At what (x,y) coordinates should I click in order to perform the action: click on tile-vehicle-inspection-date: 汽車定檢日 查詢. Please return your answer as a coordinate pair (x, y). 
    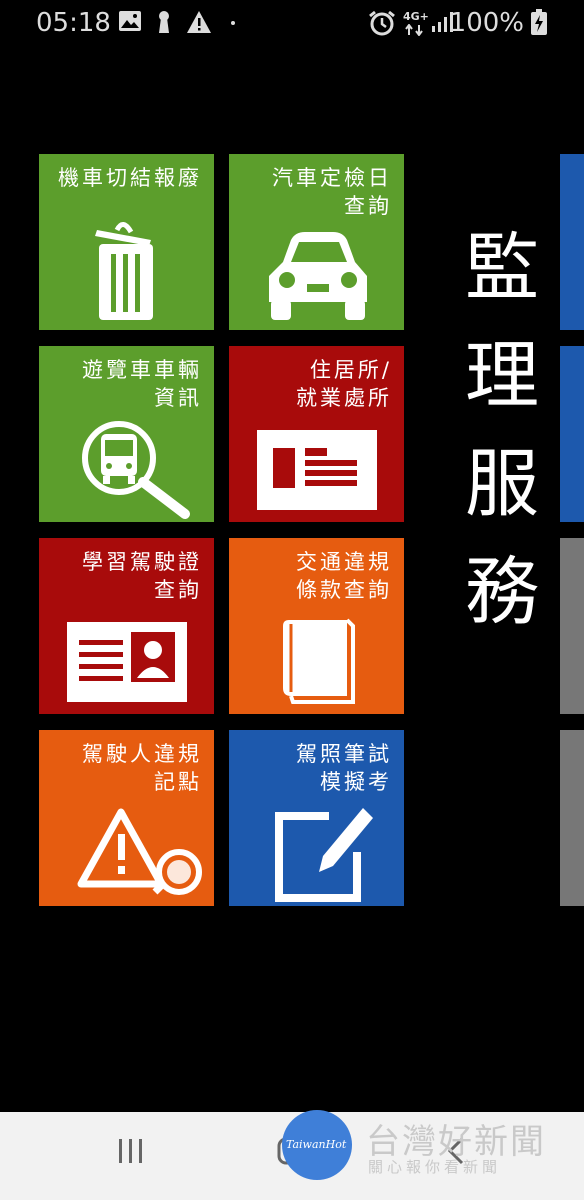
    Looking at the image, I should click on (316, 242).